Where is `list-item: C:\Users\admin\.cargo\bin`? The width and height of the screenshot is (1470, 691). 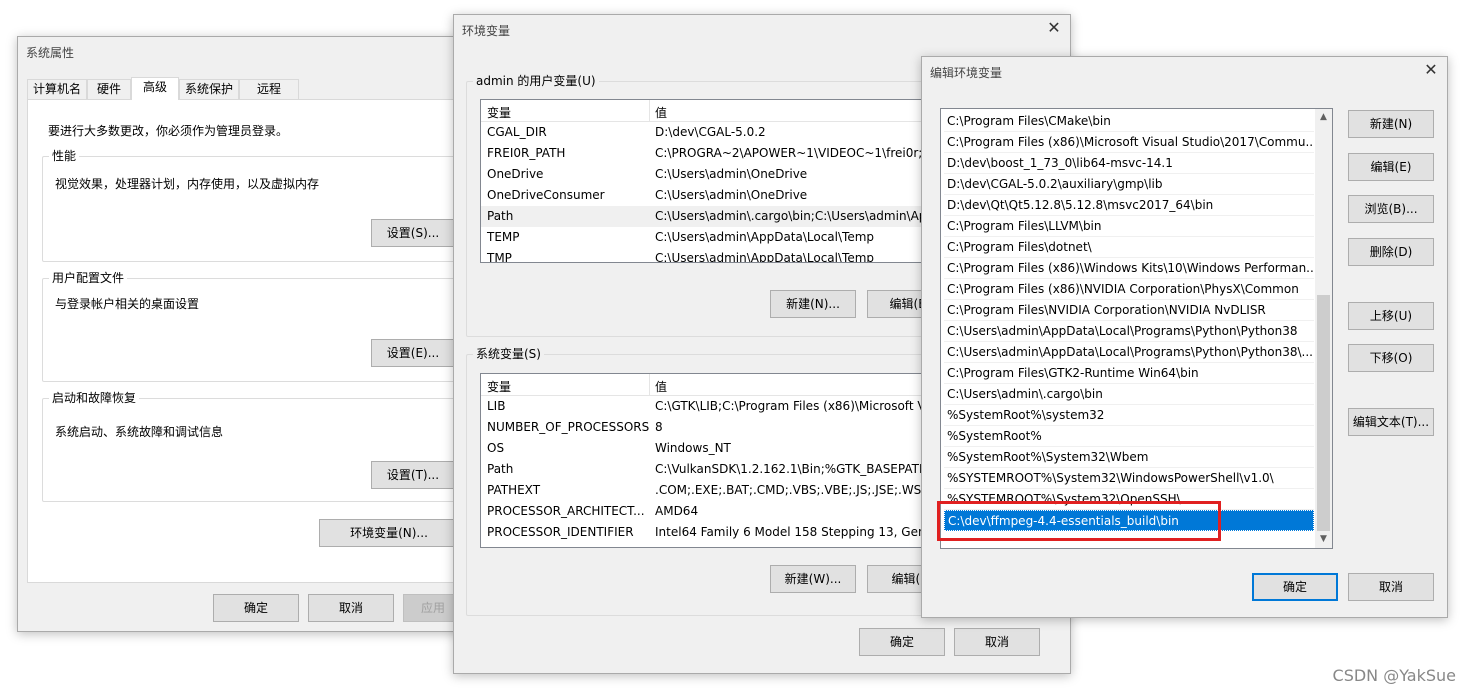 list-item: C:\Users\admin\.cargo\bin is located at coordinates (1129, 394).